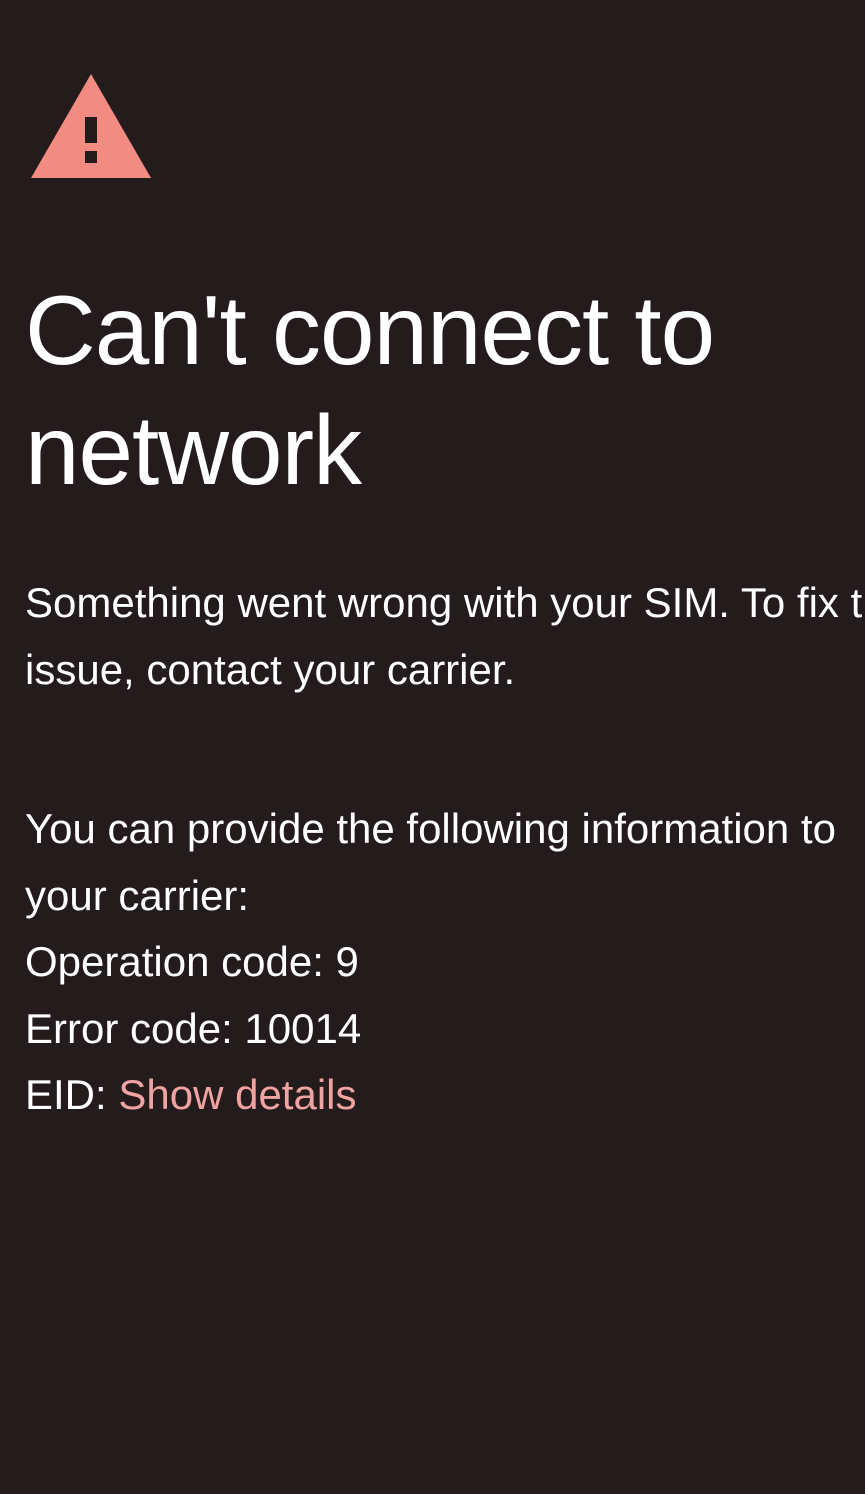 The height and width of the screenshot is (1494, 865). I want to click on title-line-1: Can't connect to, so click(370, 330).